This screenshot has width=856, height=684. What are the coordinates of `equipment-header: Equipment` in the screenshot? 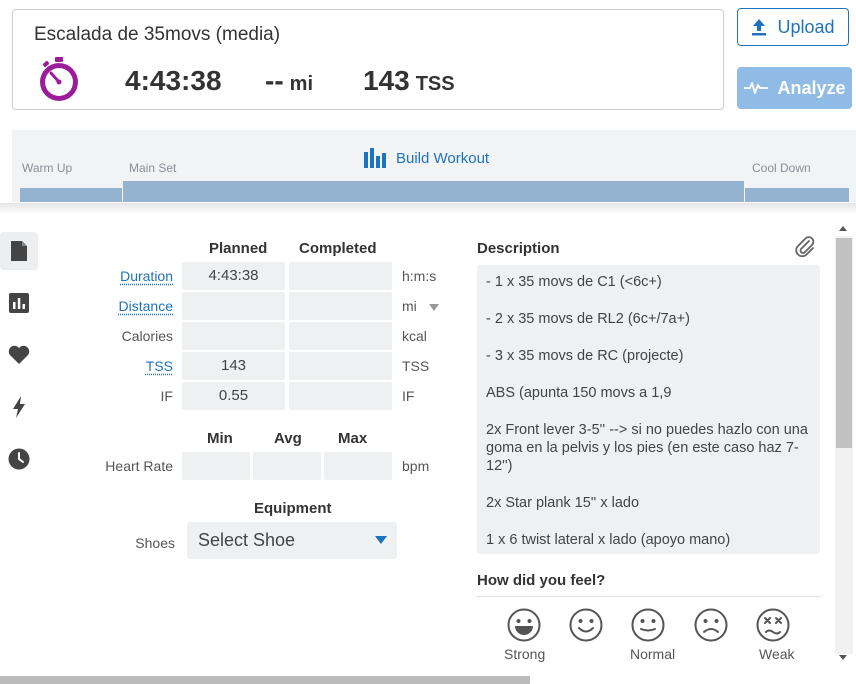 It's located at (293, 508).